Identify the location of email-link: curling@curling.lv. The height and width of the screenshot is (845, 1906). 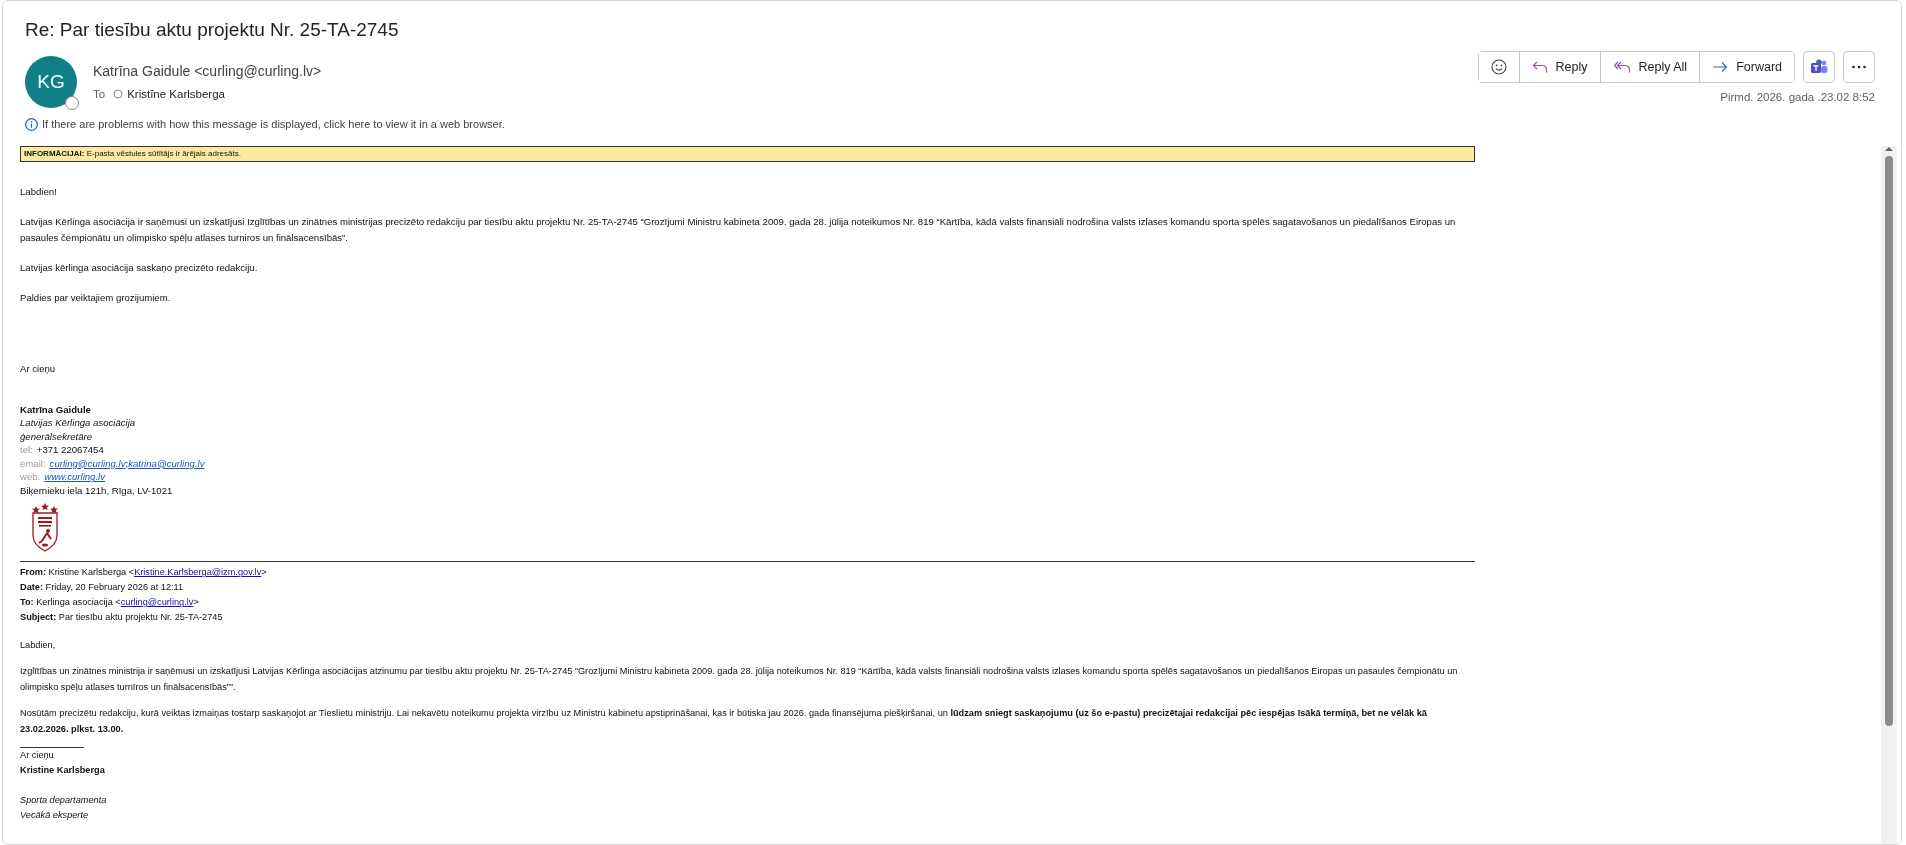
(157, 602).